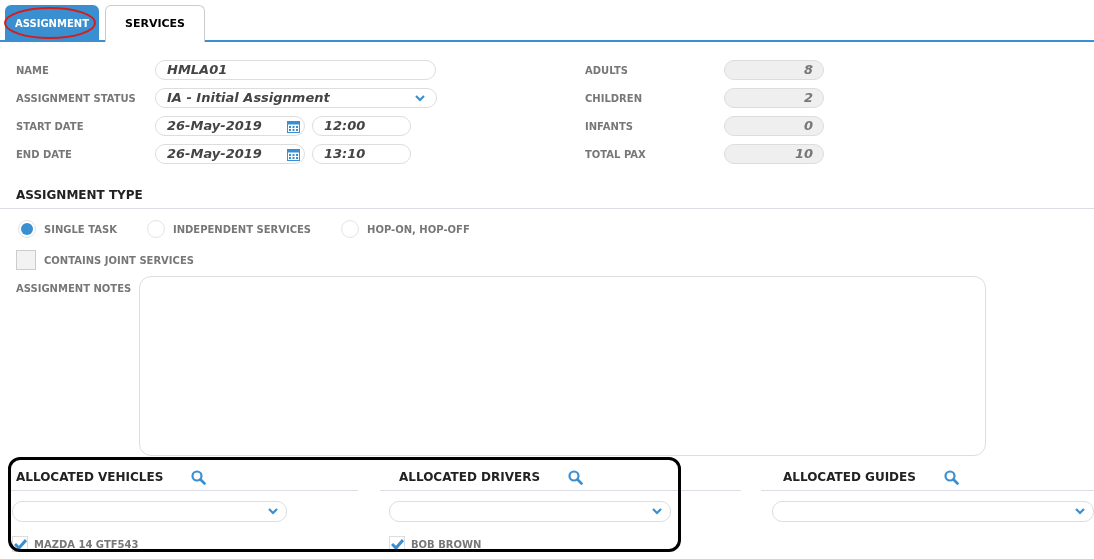  I want to click on readonly-field: 8, so click(774, 70).